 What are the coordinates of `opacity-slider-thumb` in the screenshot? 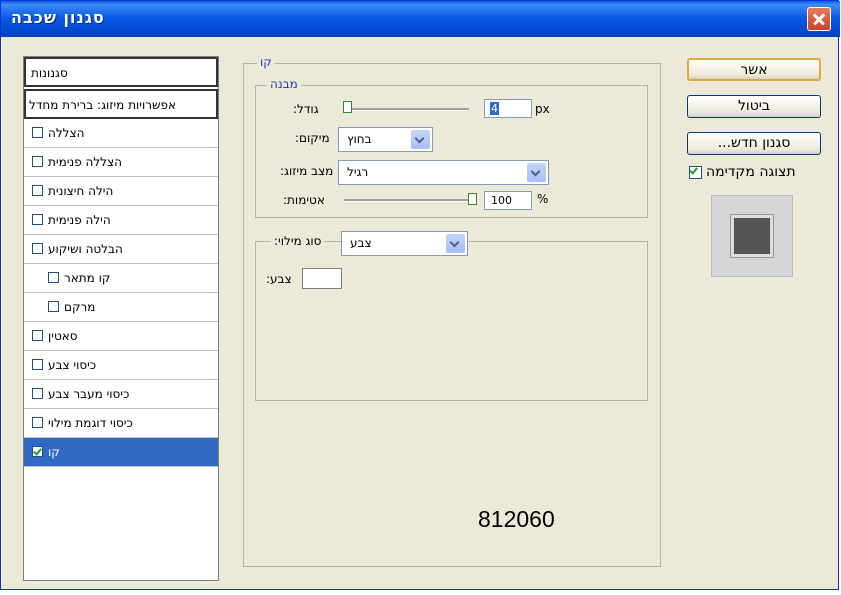 It's located at (472, 199).